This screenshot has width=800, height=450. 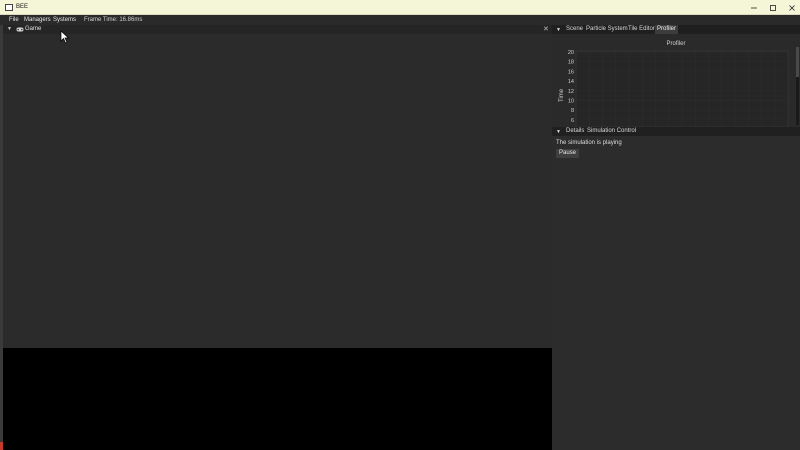 I want to click on mouse-cursor-icon, so click(x=65, y=37).